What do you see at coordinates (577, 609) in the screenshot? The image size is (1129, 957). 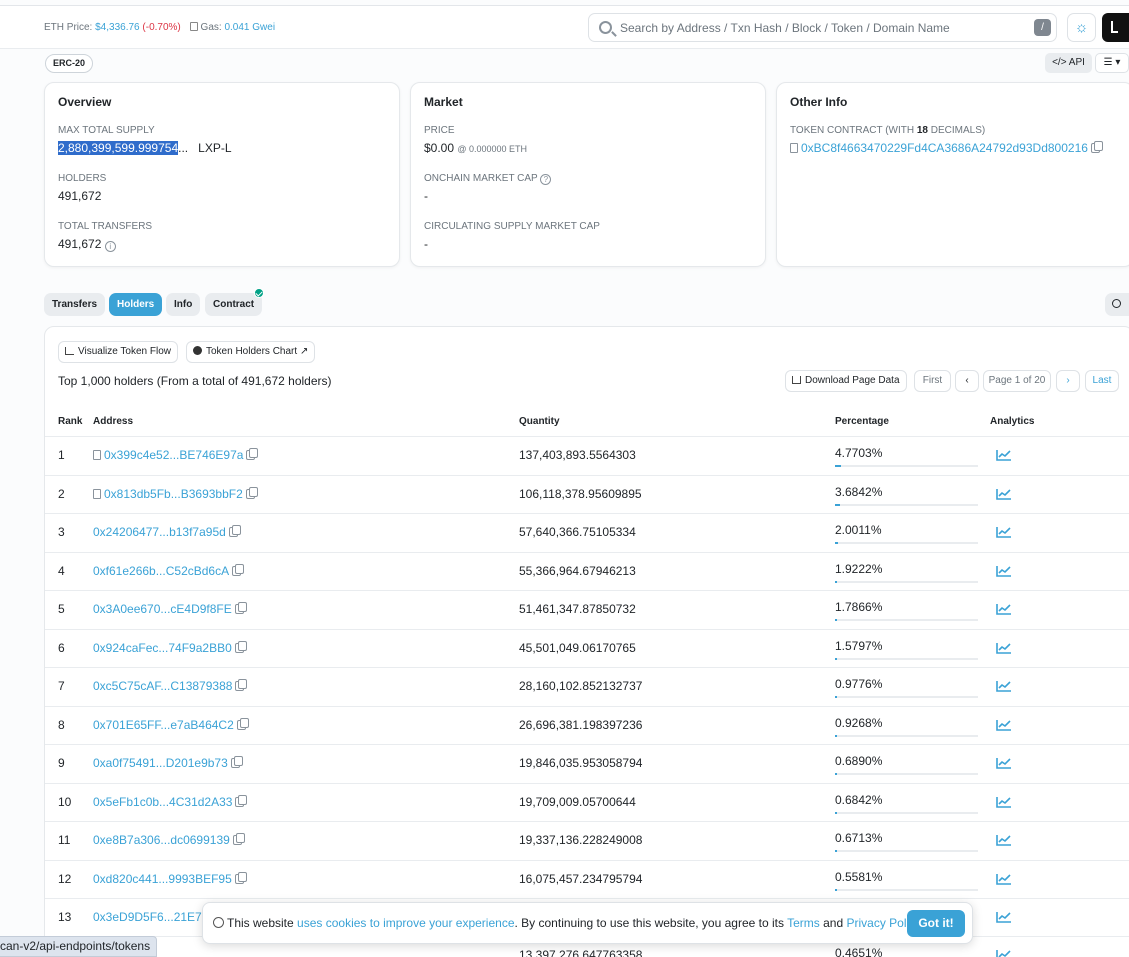 I see `quantity-cell: 51,461,347.87850732` at bounding box center [577, 609].